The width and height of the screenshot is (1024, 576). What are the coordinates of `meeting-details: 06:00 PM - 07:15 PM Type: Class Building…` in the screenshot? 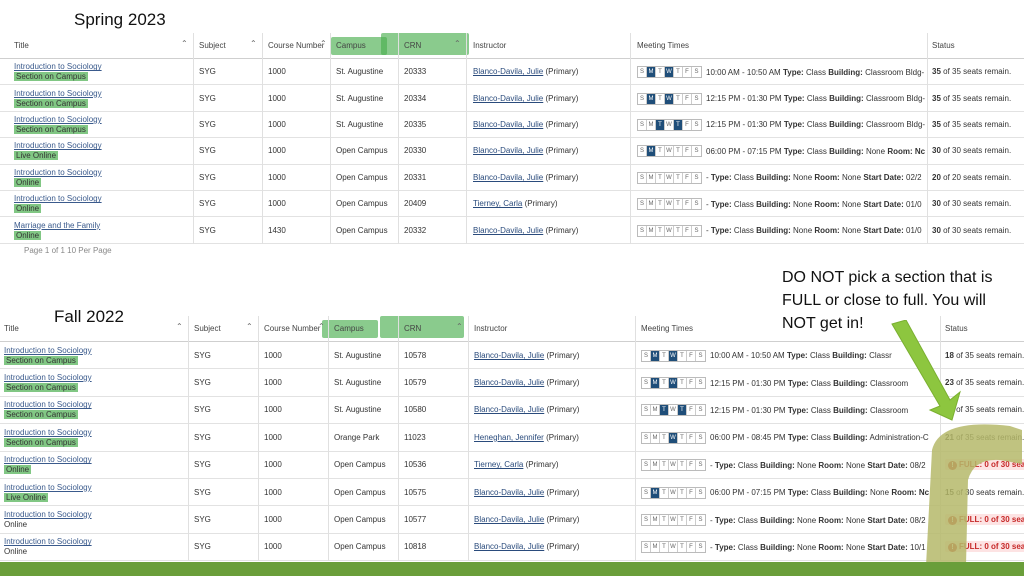 It's located at (815, 151).